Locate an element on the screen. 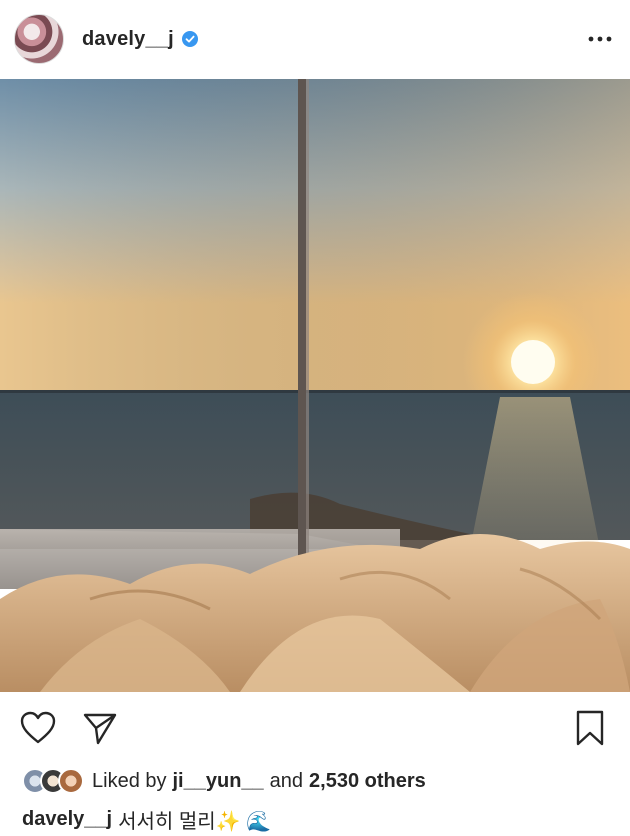 The height and width of the screenshot is (836, 630). bookmark-icon is located at coordinates (590, 728).